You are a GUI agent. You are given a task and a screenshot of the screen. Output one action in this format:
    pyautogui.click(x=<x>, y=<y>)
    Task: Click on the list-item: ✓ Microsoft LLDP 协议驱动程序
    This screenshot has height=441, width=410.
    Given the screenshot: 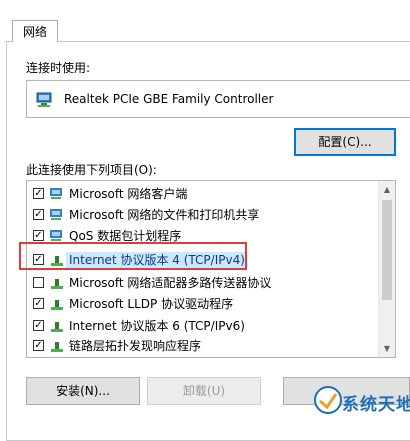 What is the action you would take?
    pyautogui.click(x=203, y=304)
    